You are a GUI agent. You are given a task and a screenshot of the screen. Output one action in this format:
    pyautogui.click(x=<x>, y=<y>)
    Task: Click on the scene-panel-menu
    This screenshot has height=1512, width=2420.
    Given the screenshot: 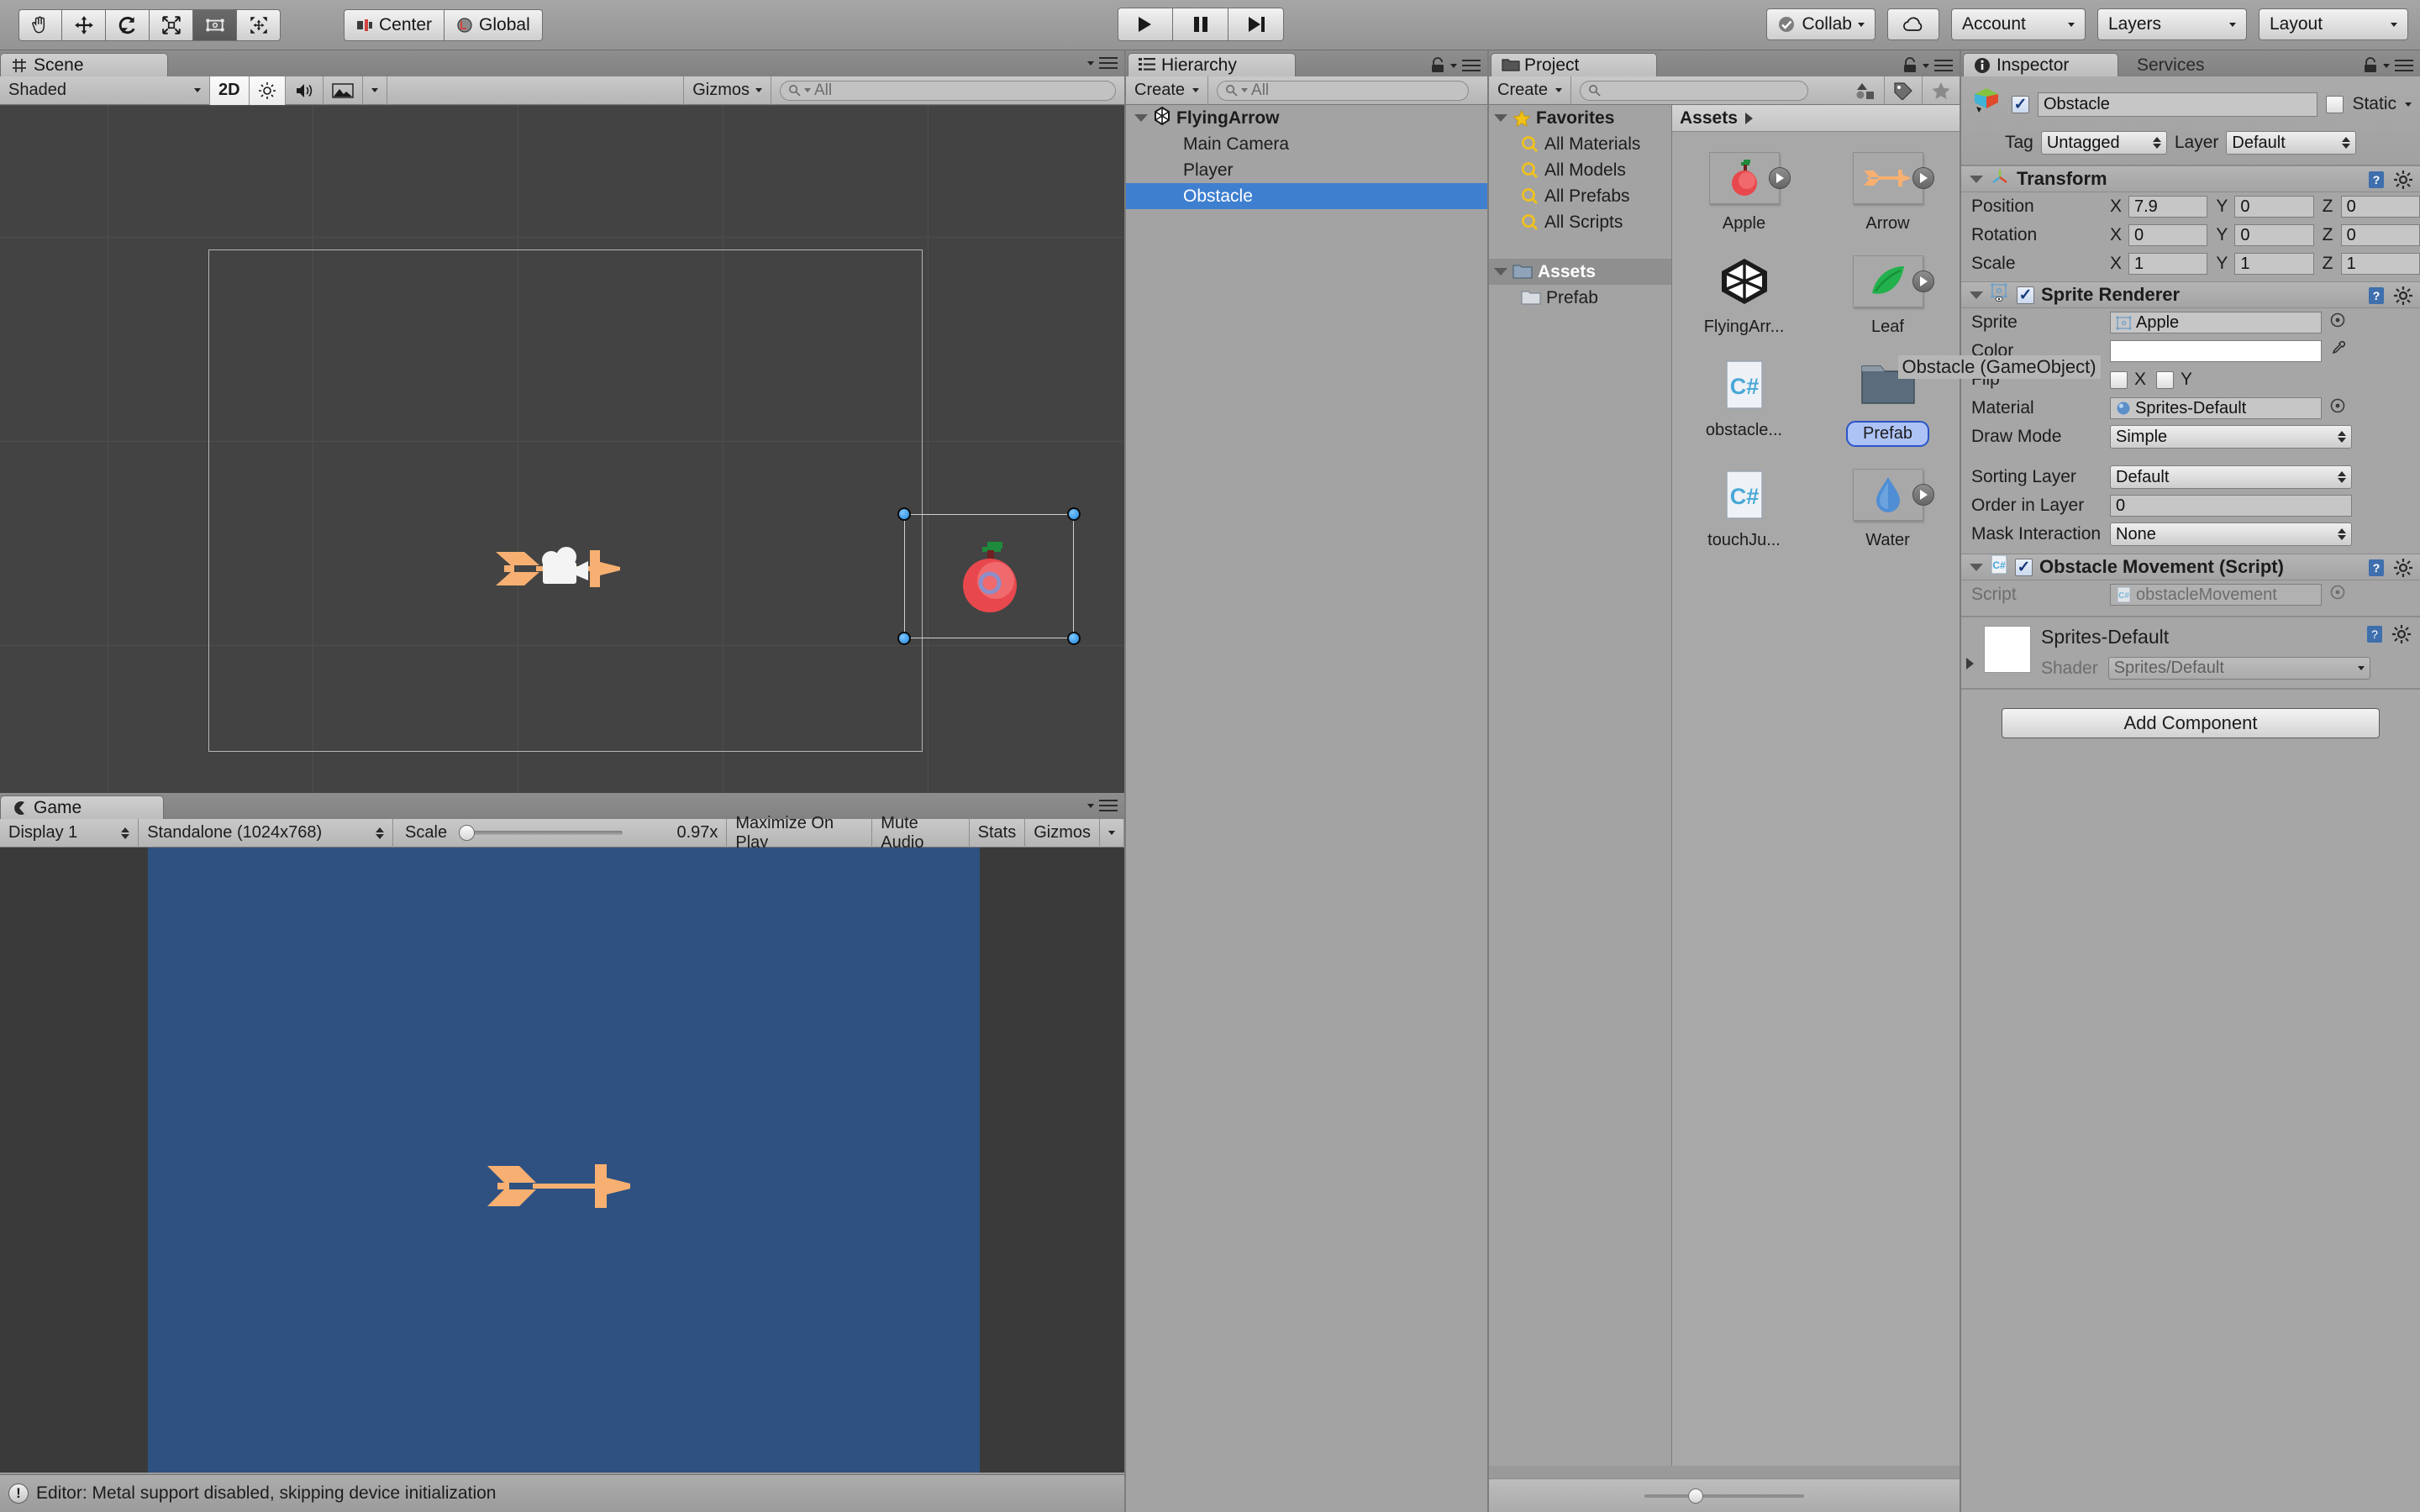 What is the action you would take?
    pyautogui.click(x=1103, y=63)
    